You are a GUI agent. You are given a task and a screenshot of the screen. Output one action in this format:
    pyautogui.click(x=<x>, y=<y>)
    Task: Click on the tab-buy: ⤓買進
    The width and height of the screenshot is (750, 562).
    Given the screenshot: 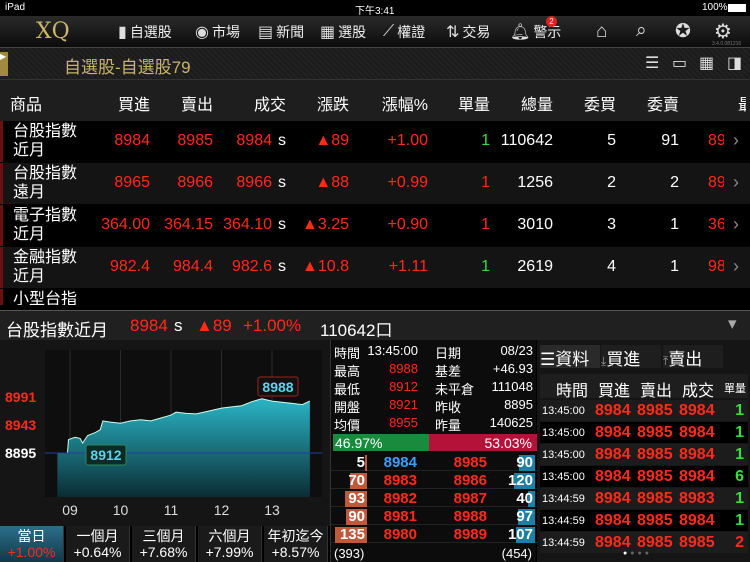 What is the action you would take?
    pyautogui.click(x=631, y=357)
    